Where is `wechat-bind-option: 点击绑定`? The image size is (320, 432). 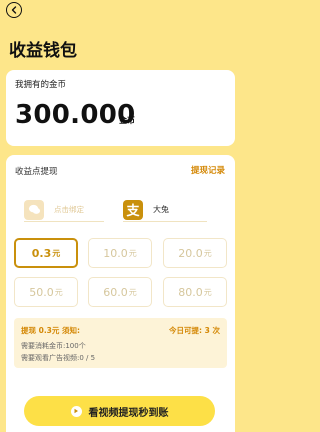
wechat-bind-option: 点击绑定 is located at coordinates (64, 210).